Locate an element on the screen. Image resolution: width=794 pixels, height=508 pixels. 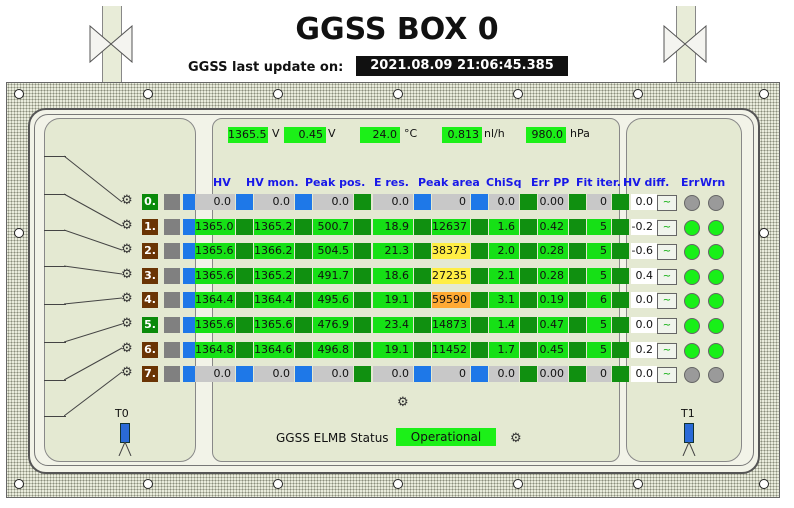
cell-peakpos: 476.9 is located at coordinates (333, 325).